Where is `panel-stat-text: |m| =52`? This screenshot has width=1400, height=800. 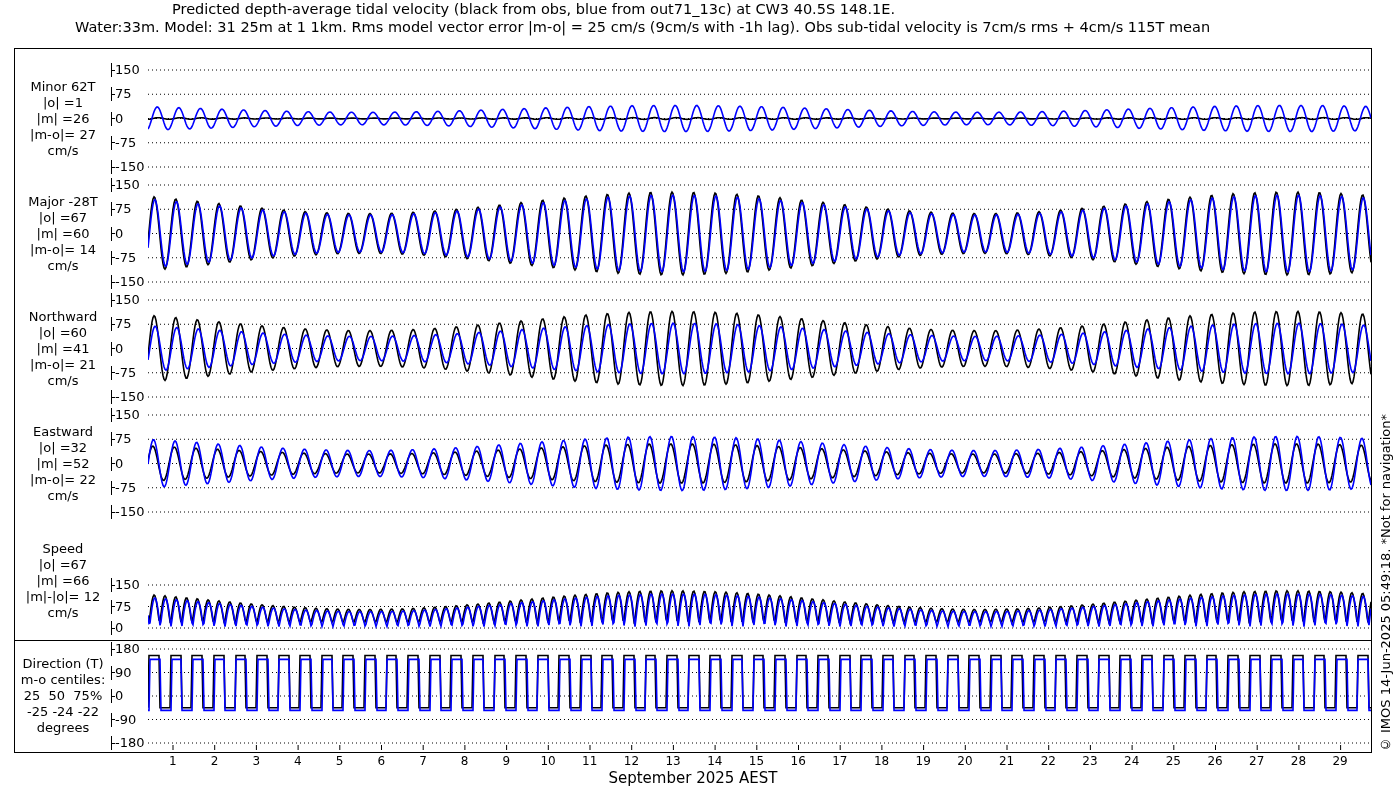
panel-stat-text: |m| =52 is located at coordinates (63, 463).